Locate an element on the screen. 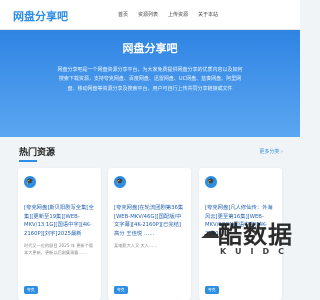 The width and height of the screenshot is (320, 300). nav-item-home: 首页 is located at coordinates (123, 14).